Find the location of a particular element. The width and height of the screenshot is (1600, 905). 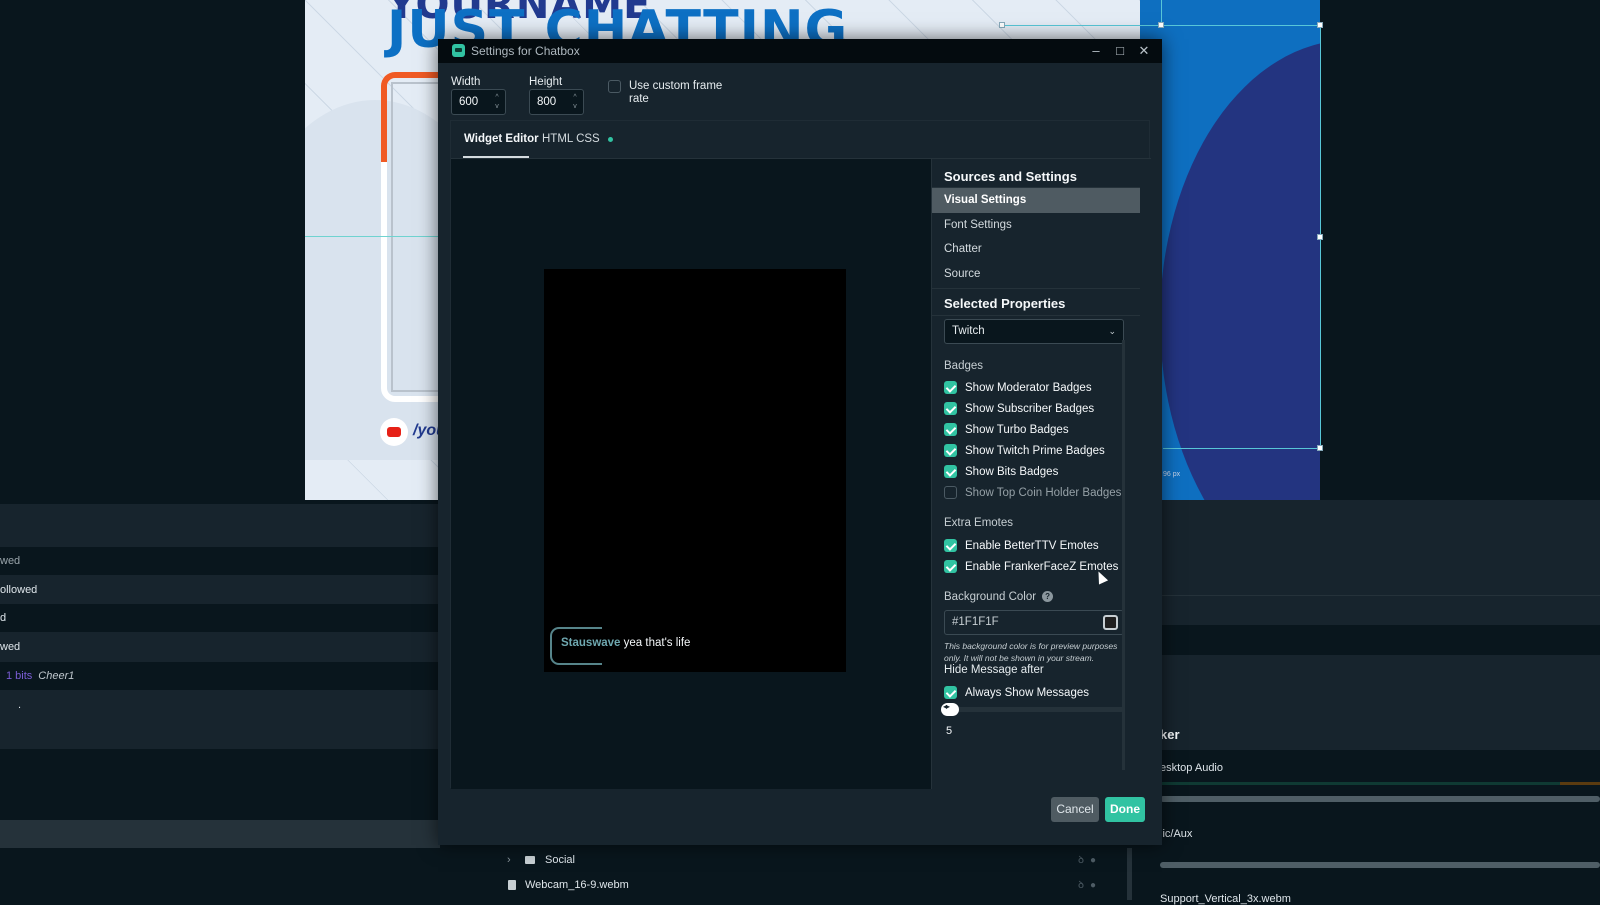

event-row: ollowed is located at coordinates (220, 590).